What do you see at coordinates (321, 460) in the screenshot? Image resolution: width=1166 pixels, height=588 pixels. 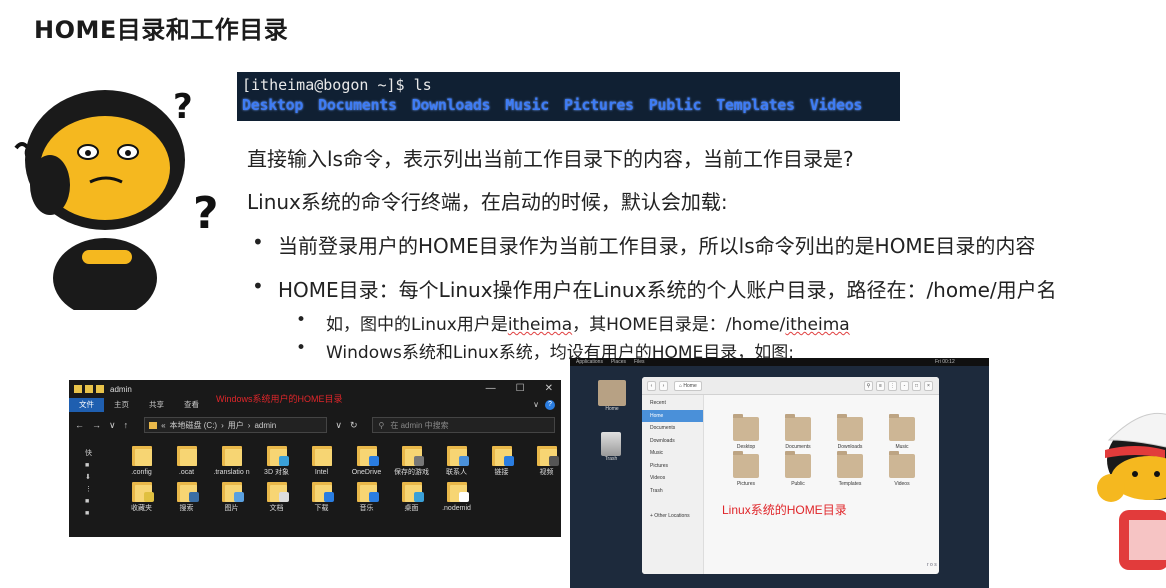 I see `explorer-file-item: Intel` at bounding box center [321, 460].